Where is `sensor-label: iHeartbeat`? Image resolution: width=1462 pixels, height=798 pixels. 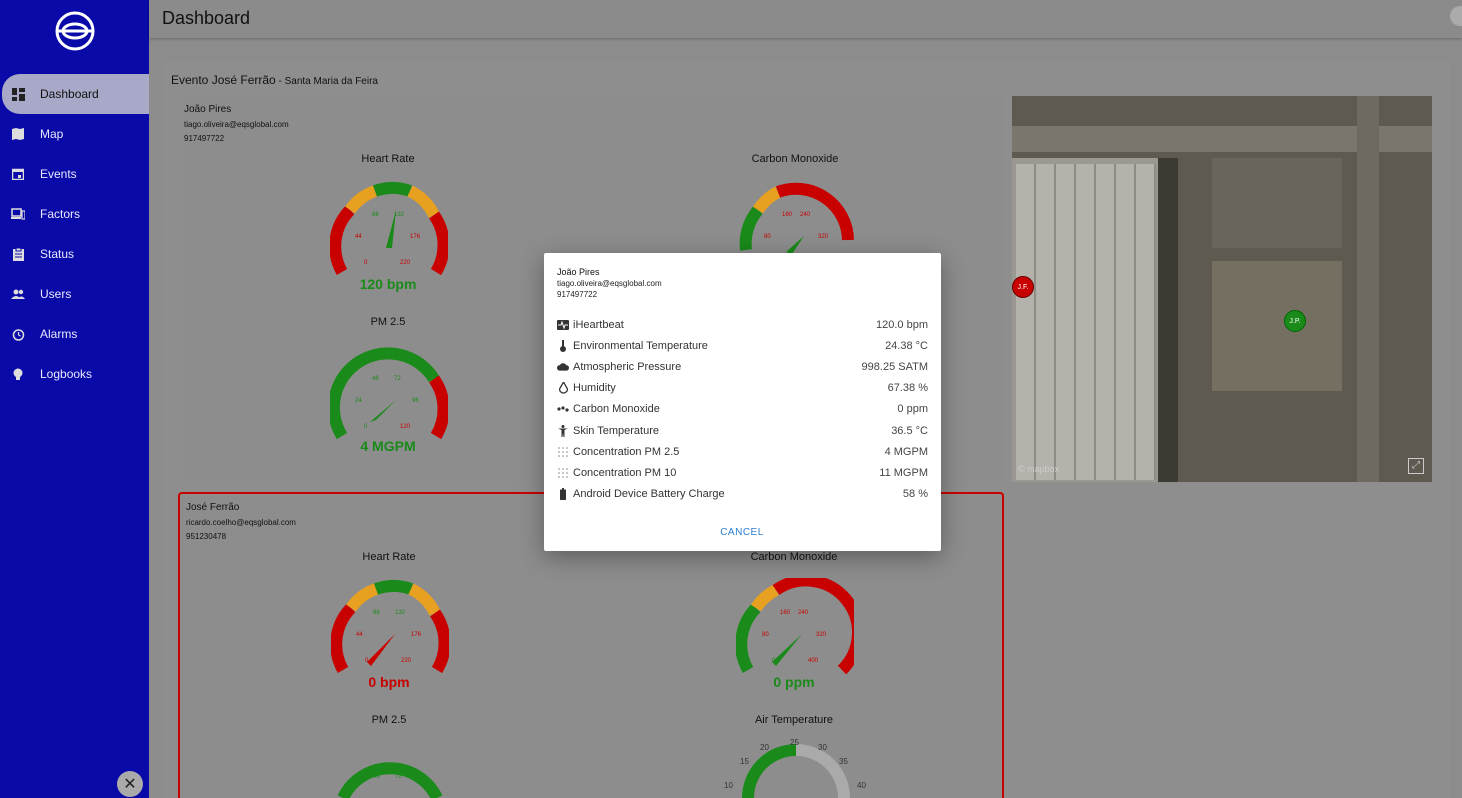 sensor-label: iHeartbeat is located at coordinates (598, 324).